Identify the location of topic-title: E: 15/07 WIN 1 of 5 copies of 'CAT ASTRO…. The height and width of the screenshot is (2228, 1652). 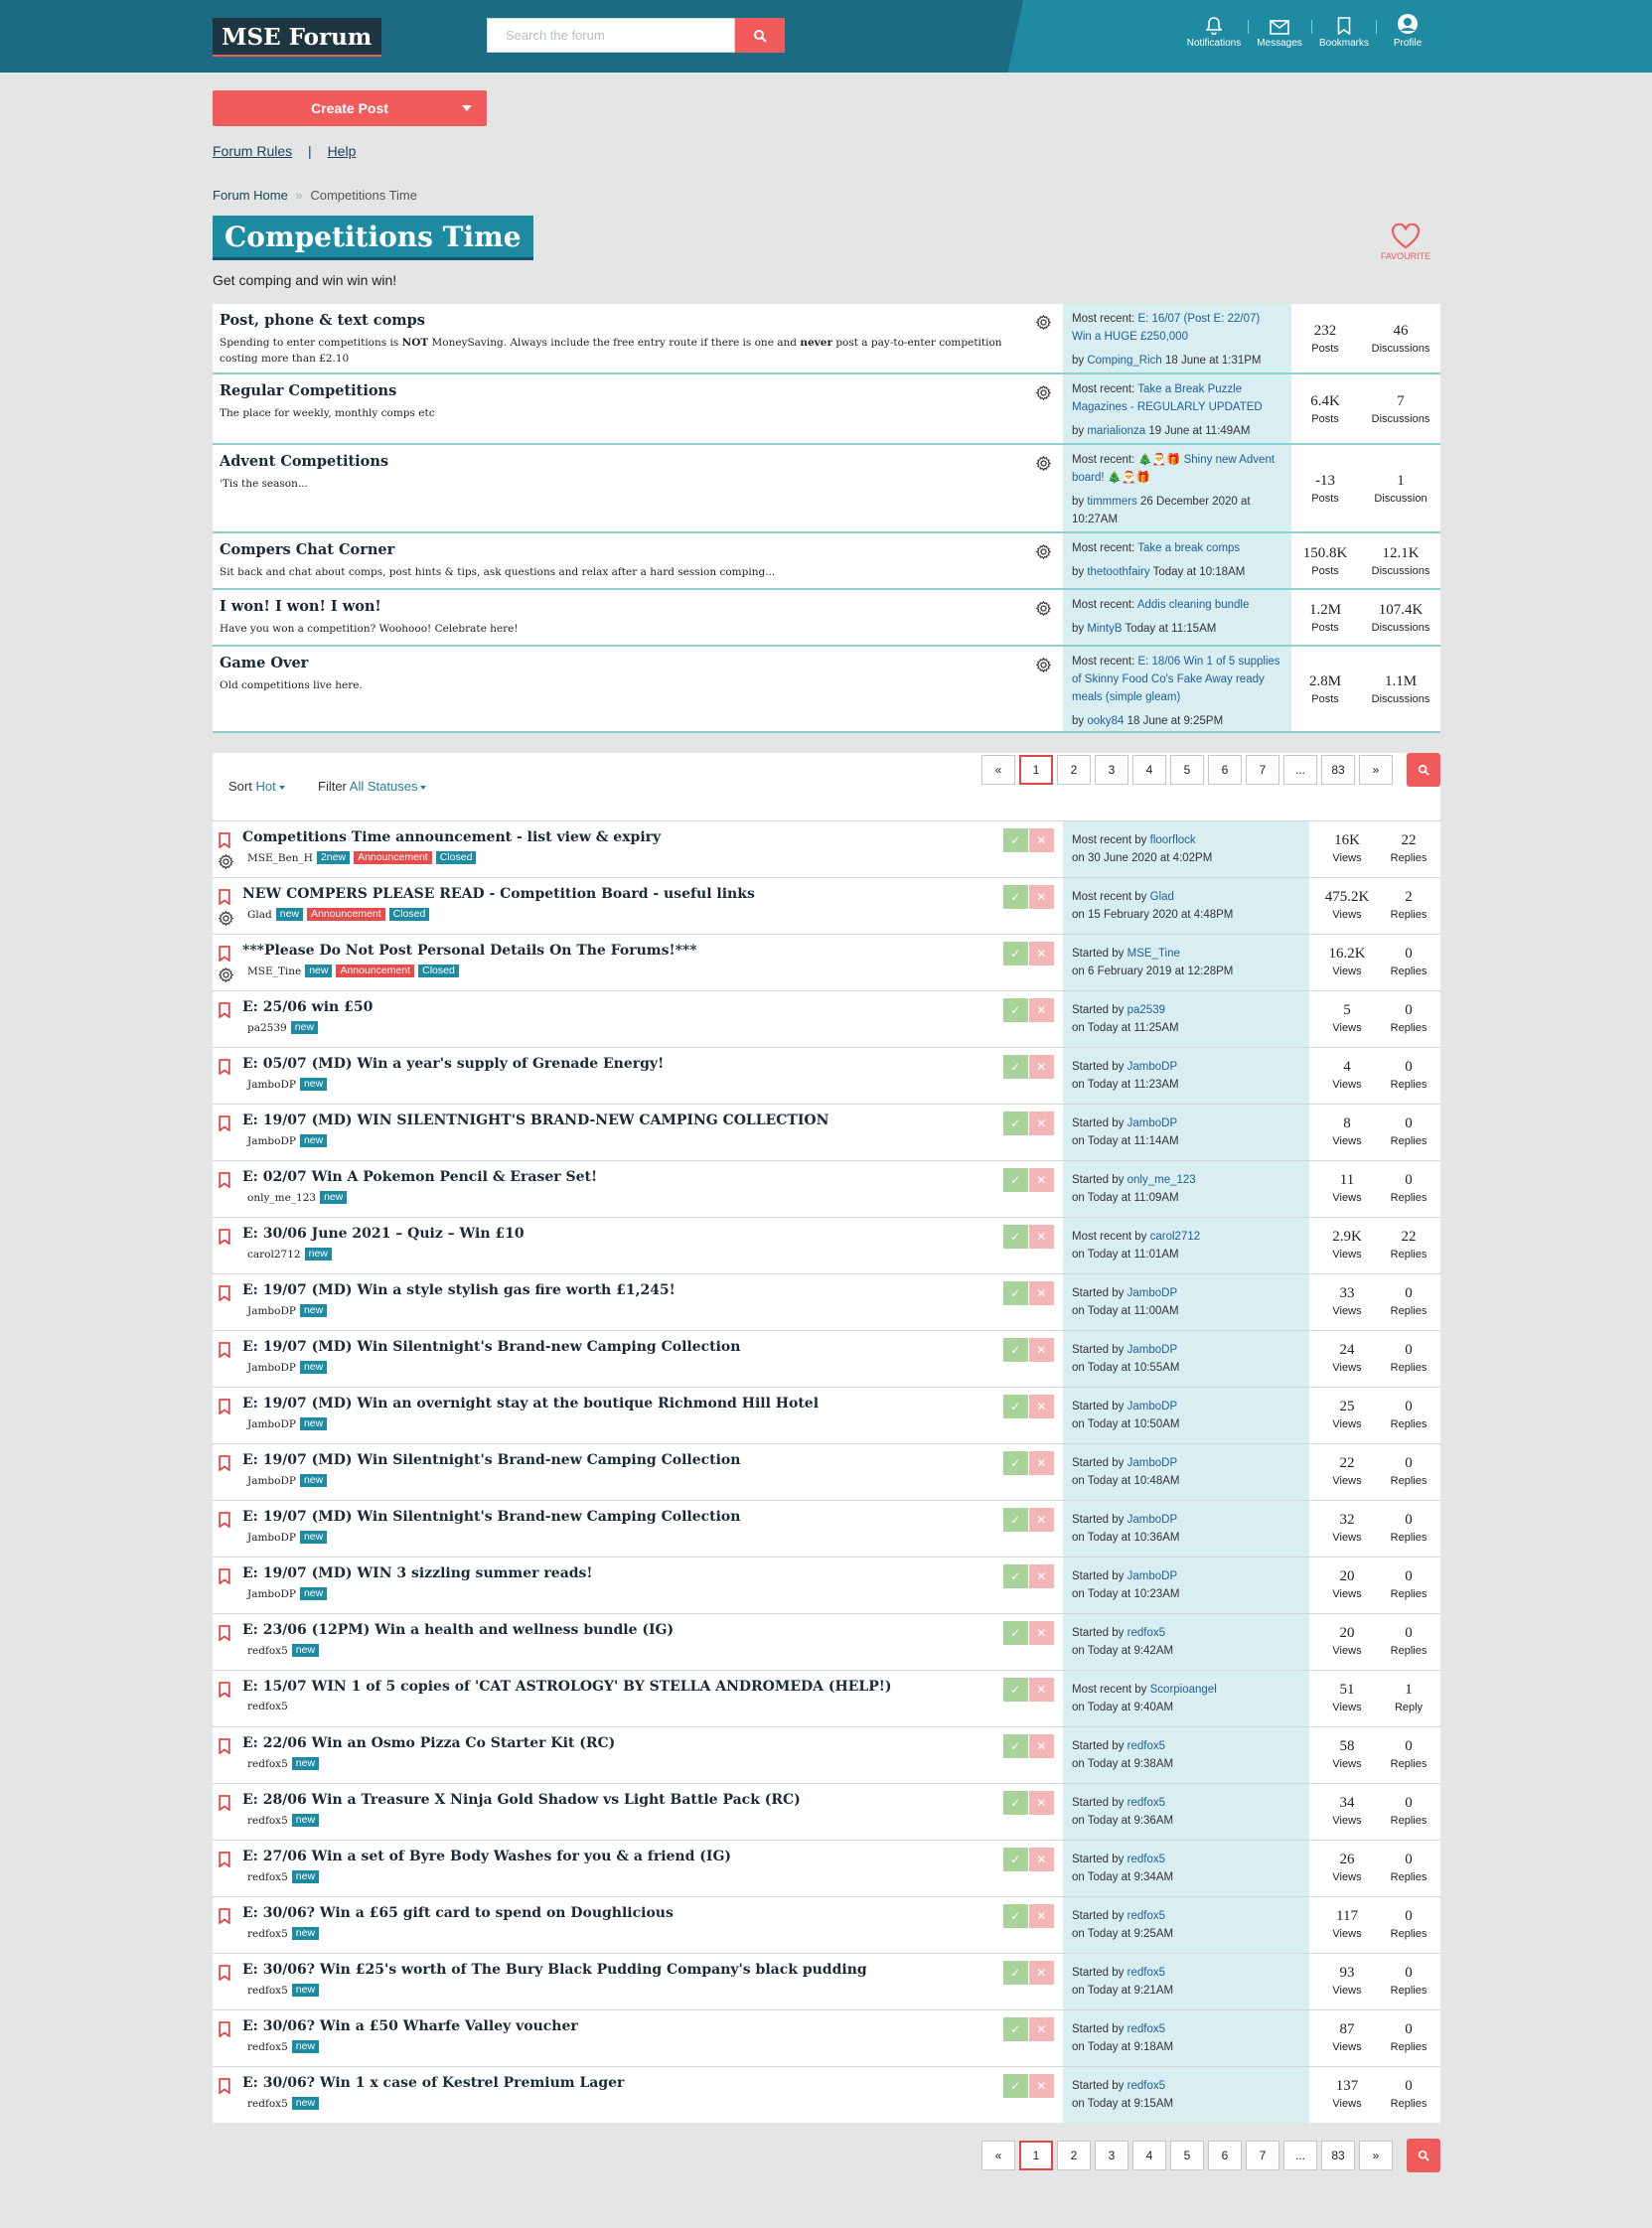
(567, 1687).